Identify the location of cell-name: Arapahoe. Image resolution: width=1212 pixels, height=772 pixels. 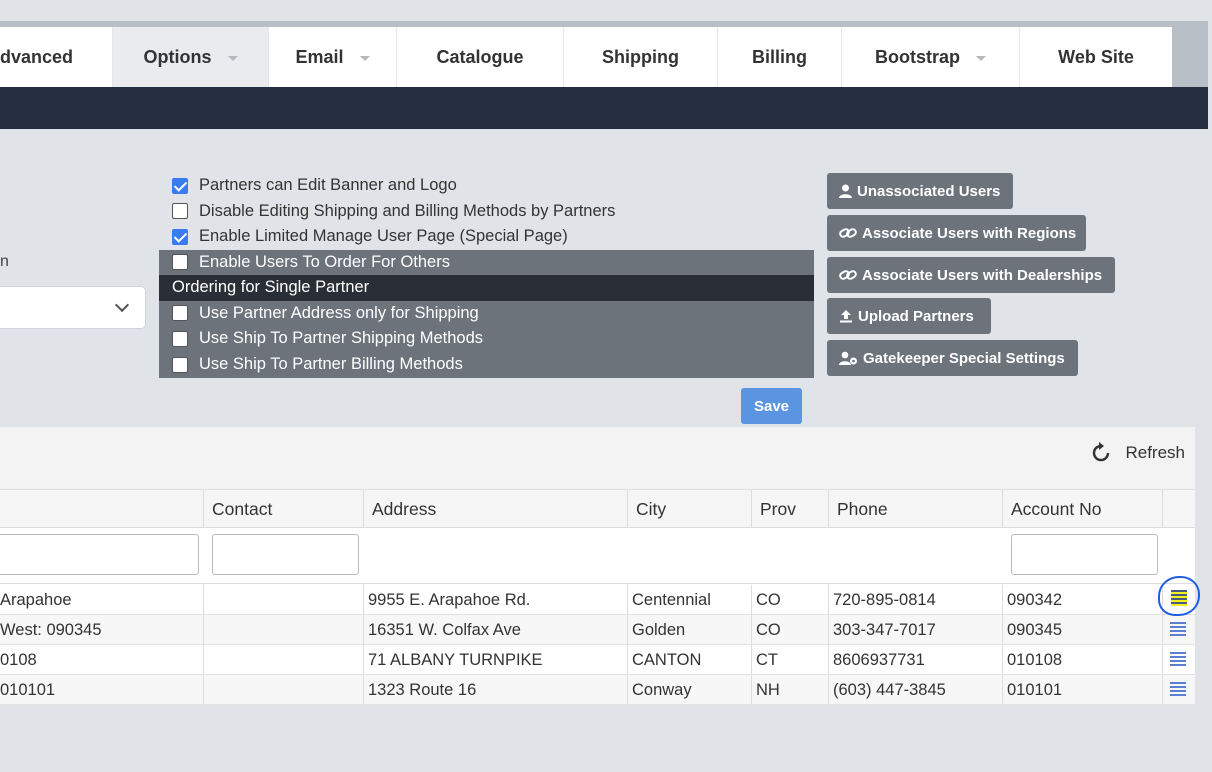
(36, 600).